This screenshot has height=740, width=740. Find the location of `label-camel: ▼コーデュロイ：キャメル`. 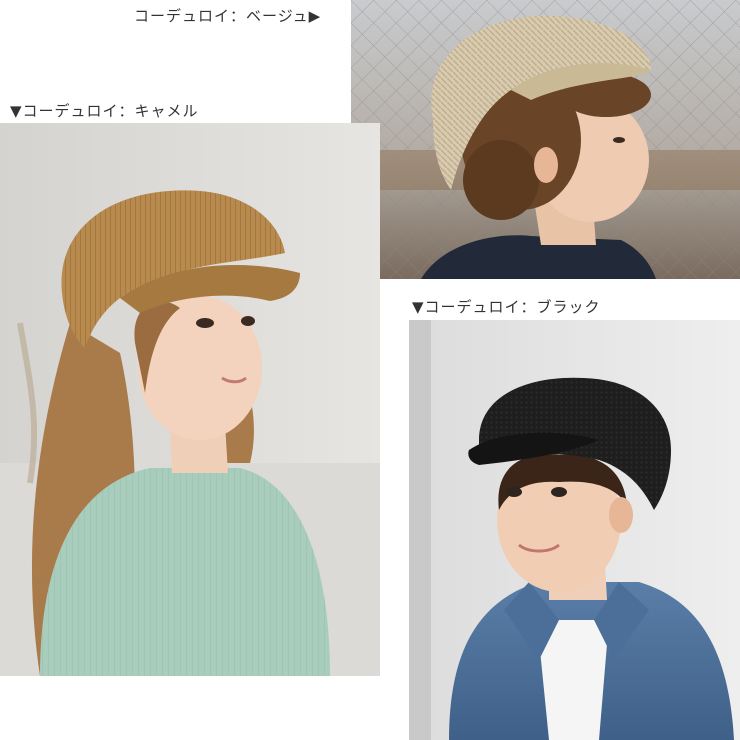

label-camel: ▼コーデュロイ：キャメル is located at coordinates (104, 111).